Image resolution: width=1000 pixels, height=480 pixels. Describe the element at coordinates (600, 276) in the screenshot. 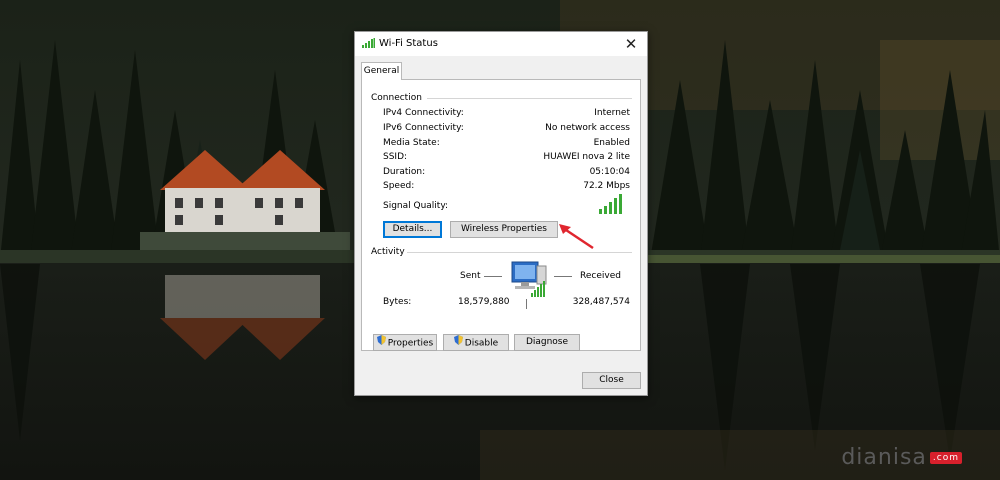

I see `received-label: Received` at that location.